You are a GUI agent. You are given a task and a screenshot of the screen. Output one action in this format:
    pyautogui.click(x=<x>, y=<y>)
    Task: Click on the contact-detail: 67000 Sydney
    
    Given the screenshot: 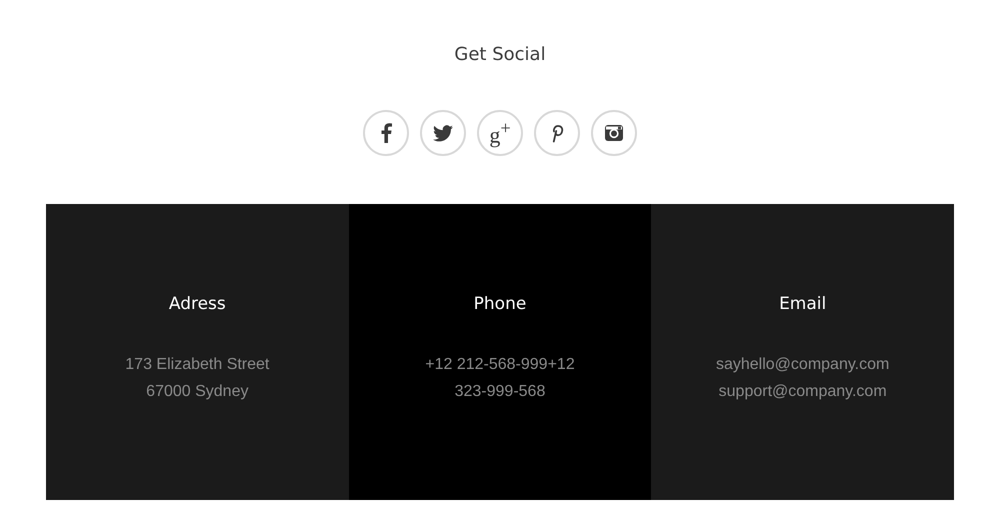 What is the action you would take?
    pyautogui.click(x=197, y=392)
    